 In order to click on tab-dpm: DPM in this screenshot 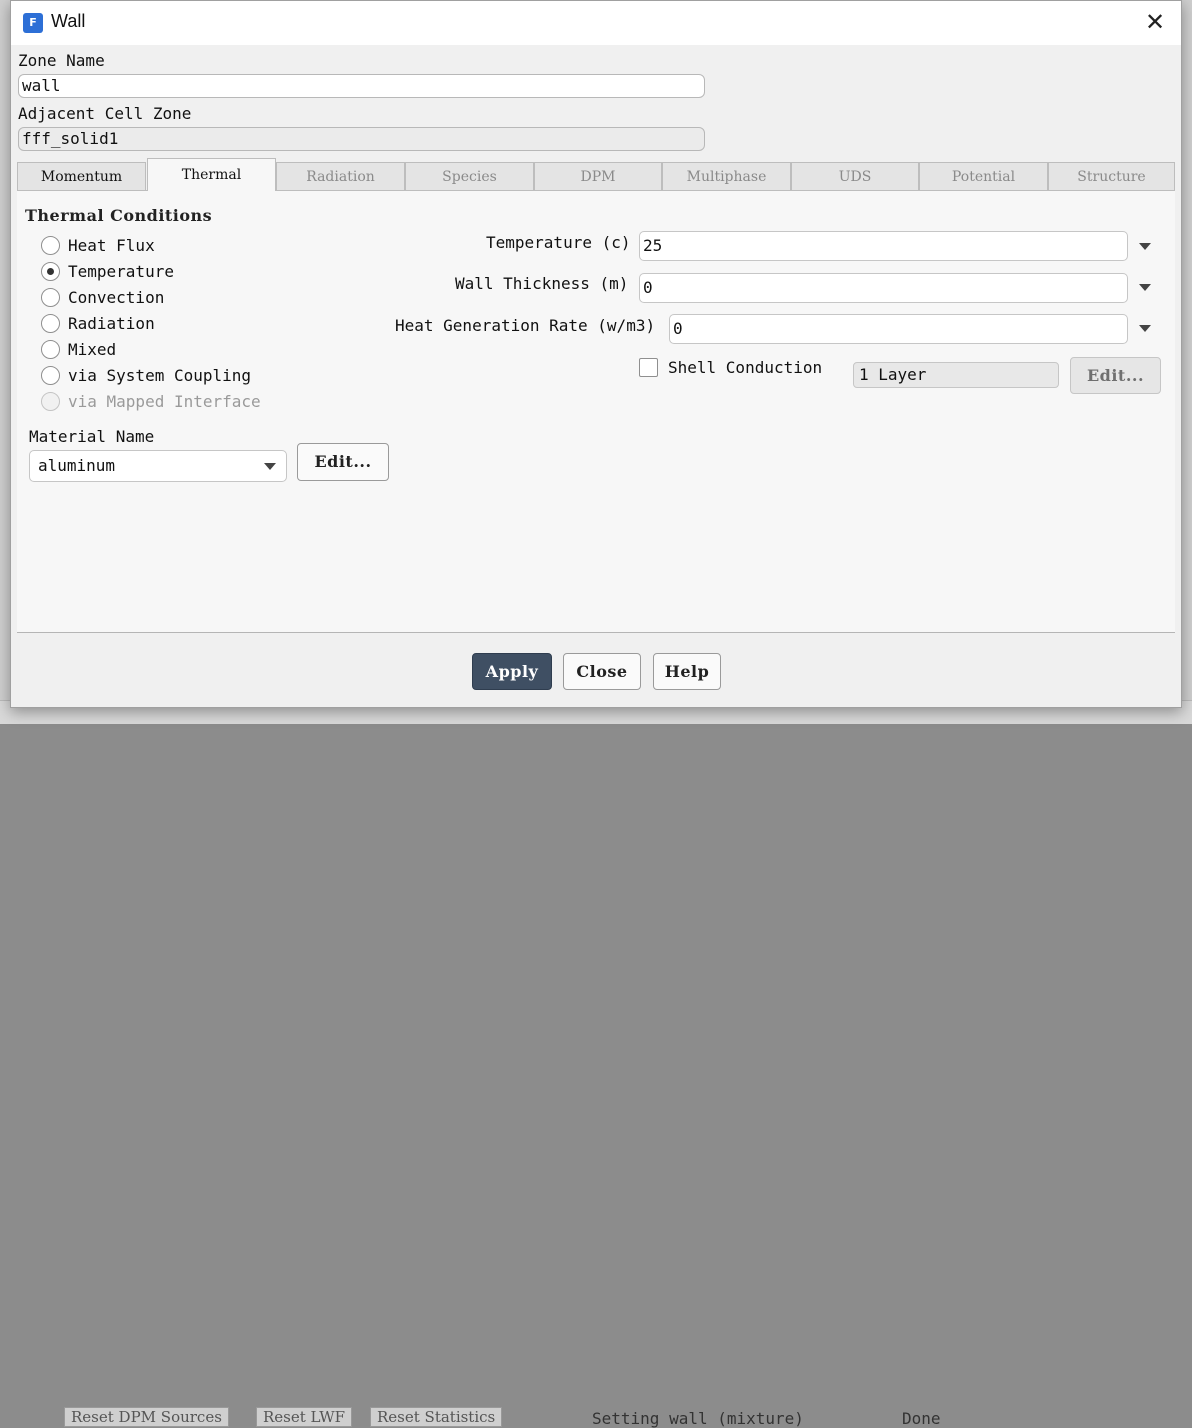, I will do `click(598, 176)`.